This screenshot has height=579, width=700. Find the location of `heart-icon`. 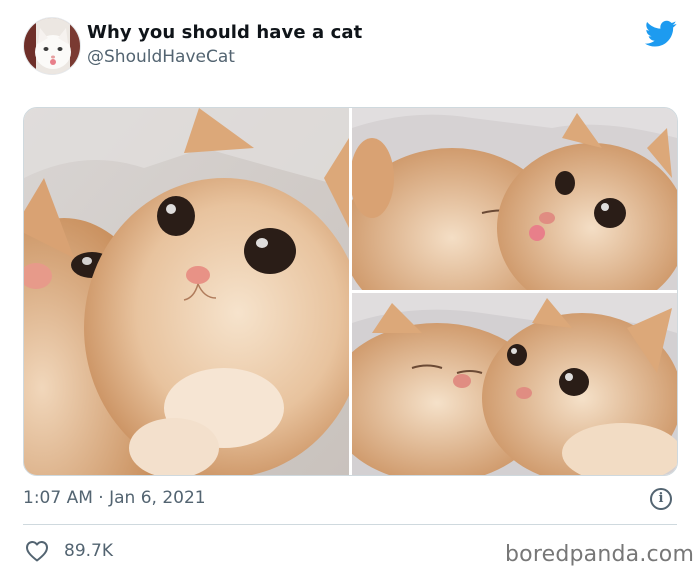

heart-icon is located at coordinates (37, 551).